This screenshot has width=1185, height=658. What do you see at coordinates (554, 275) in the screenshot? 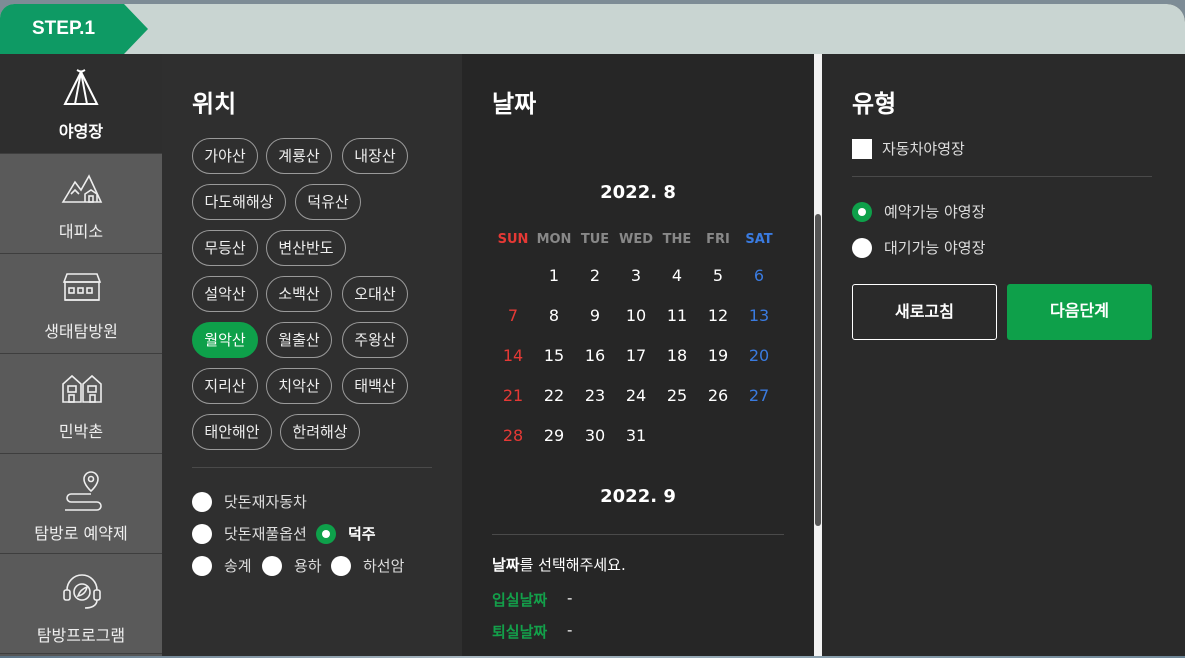
I see `calendar-day: 1` at bounding box center [554, 275].